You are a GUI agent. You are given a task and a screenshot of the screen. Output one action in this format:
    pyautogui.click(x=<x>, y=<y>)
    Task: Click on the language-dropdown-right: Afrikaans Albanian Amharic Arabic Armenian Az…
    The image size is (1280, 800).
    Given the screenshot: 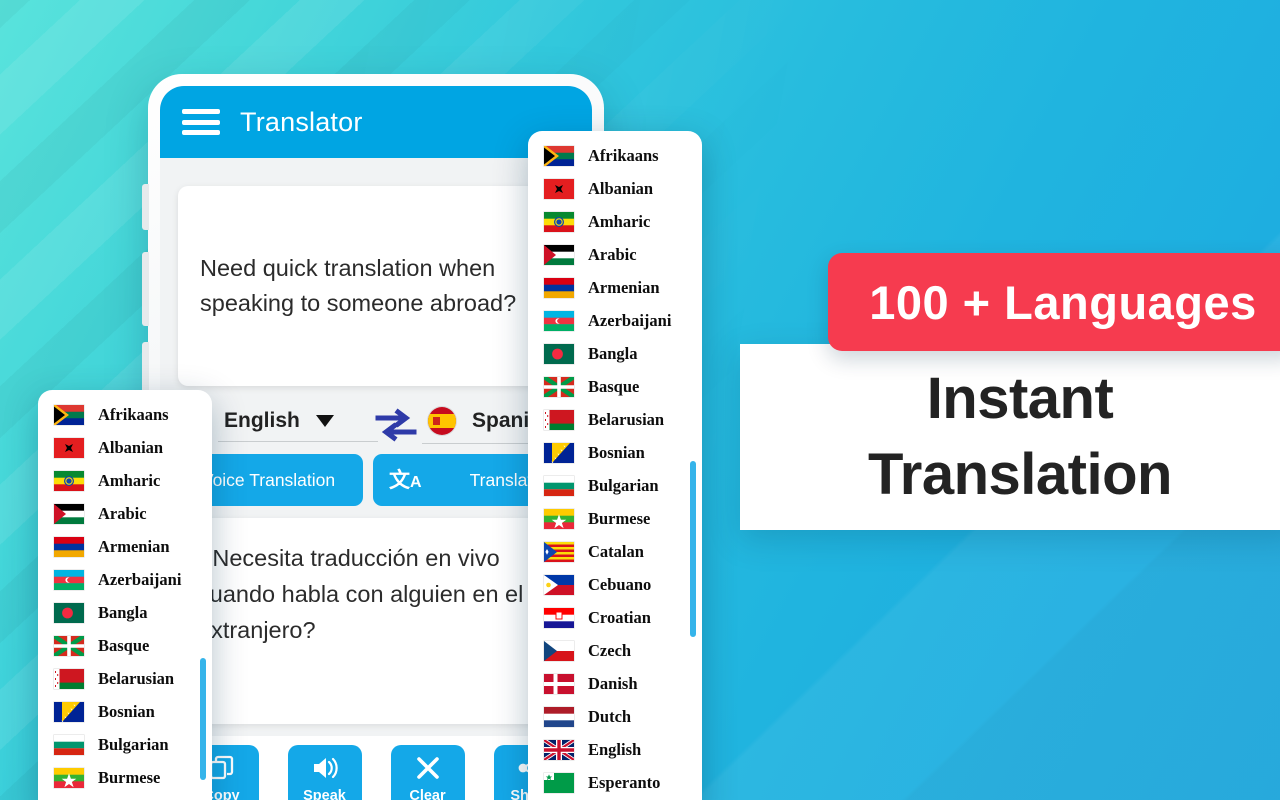 What is the action you would take?
    pyautogui.click(x=615, y=465)
    